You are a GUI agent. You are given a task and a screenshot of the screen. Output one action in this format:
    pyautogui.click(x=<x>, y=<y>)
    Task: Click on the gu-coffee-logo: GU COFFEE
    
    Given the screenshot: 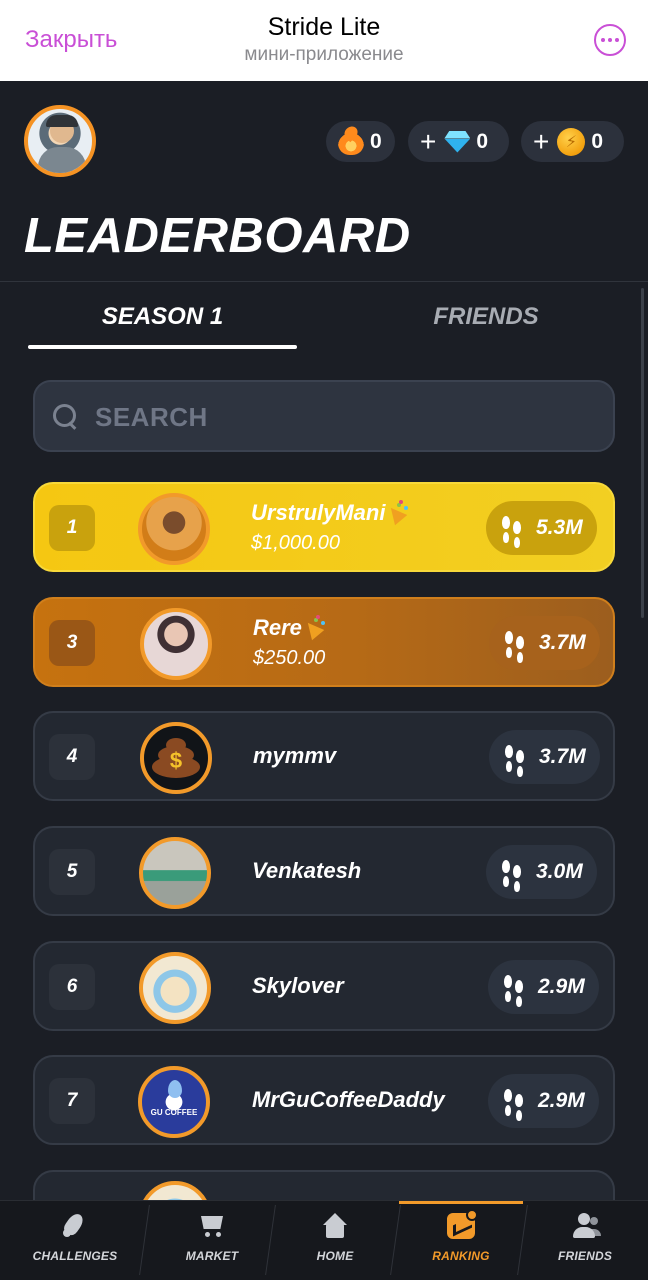 What is the action you would take?
    pyautogui.click(x=174, y=1112)
    